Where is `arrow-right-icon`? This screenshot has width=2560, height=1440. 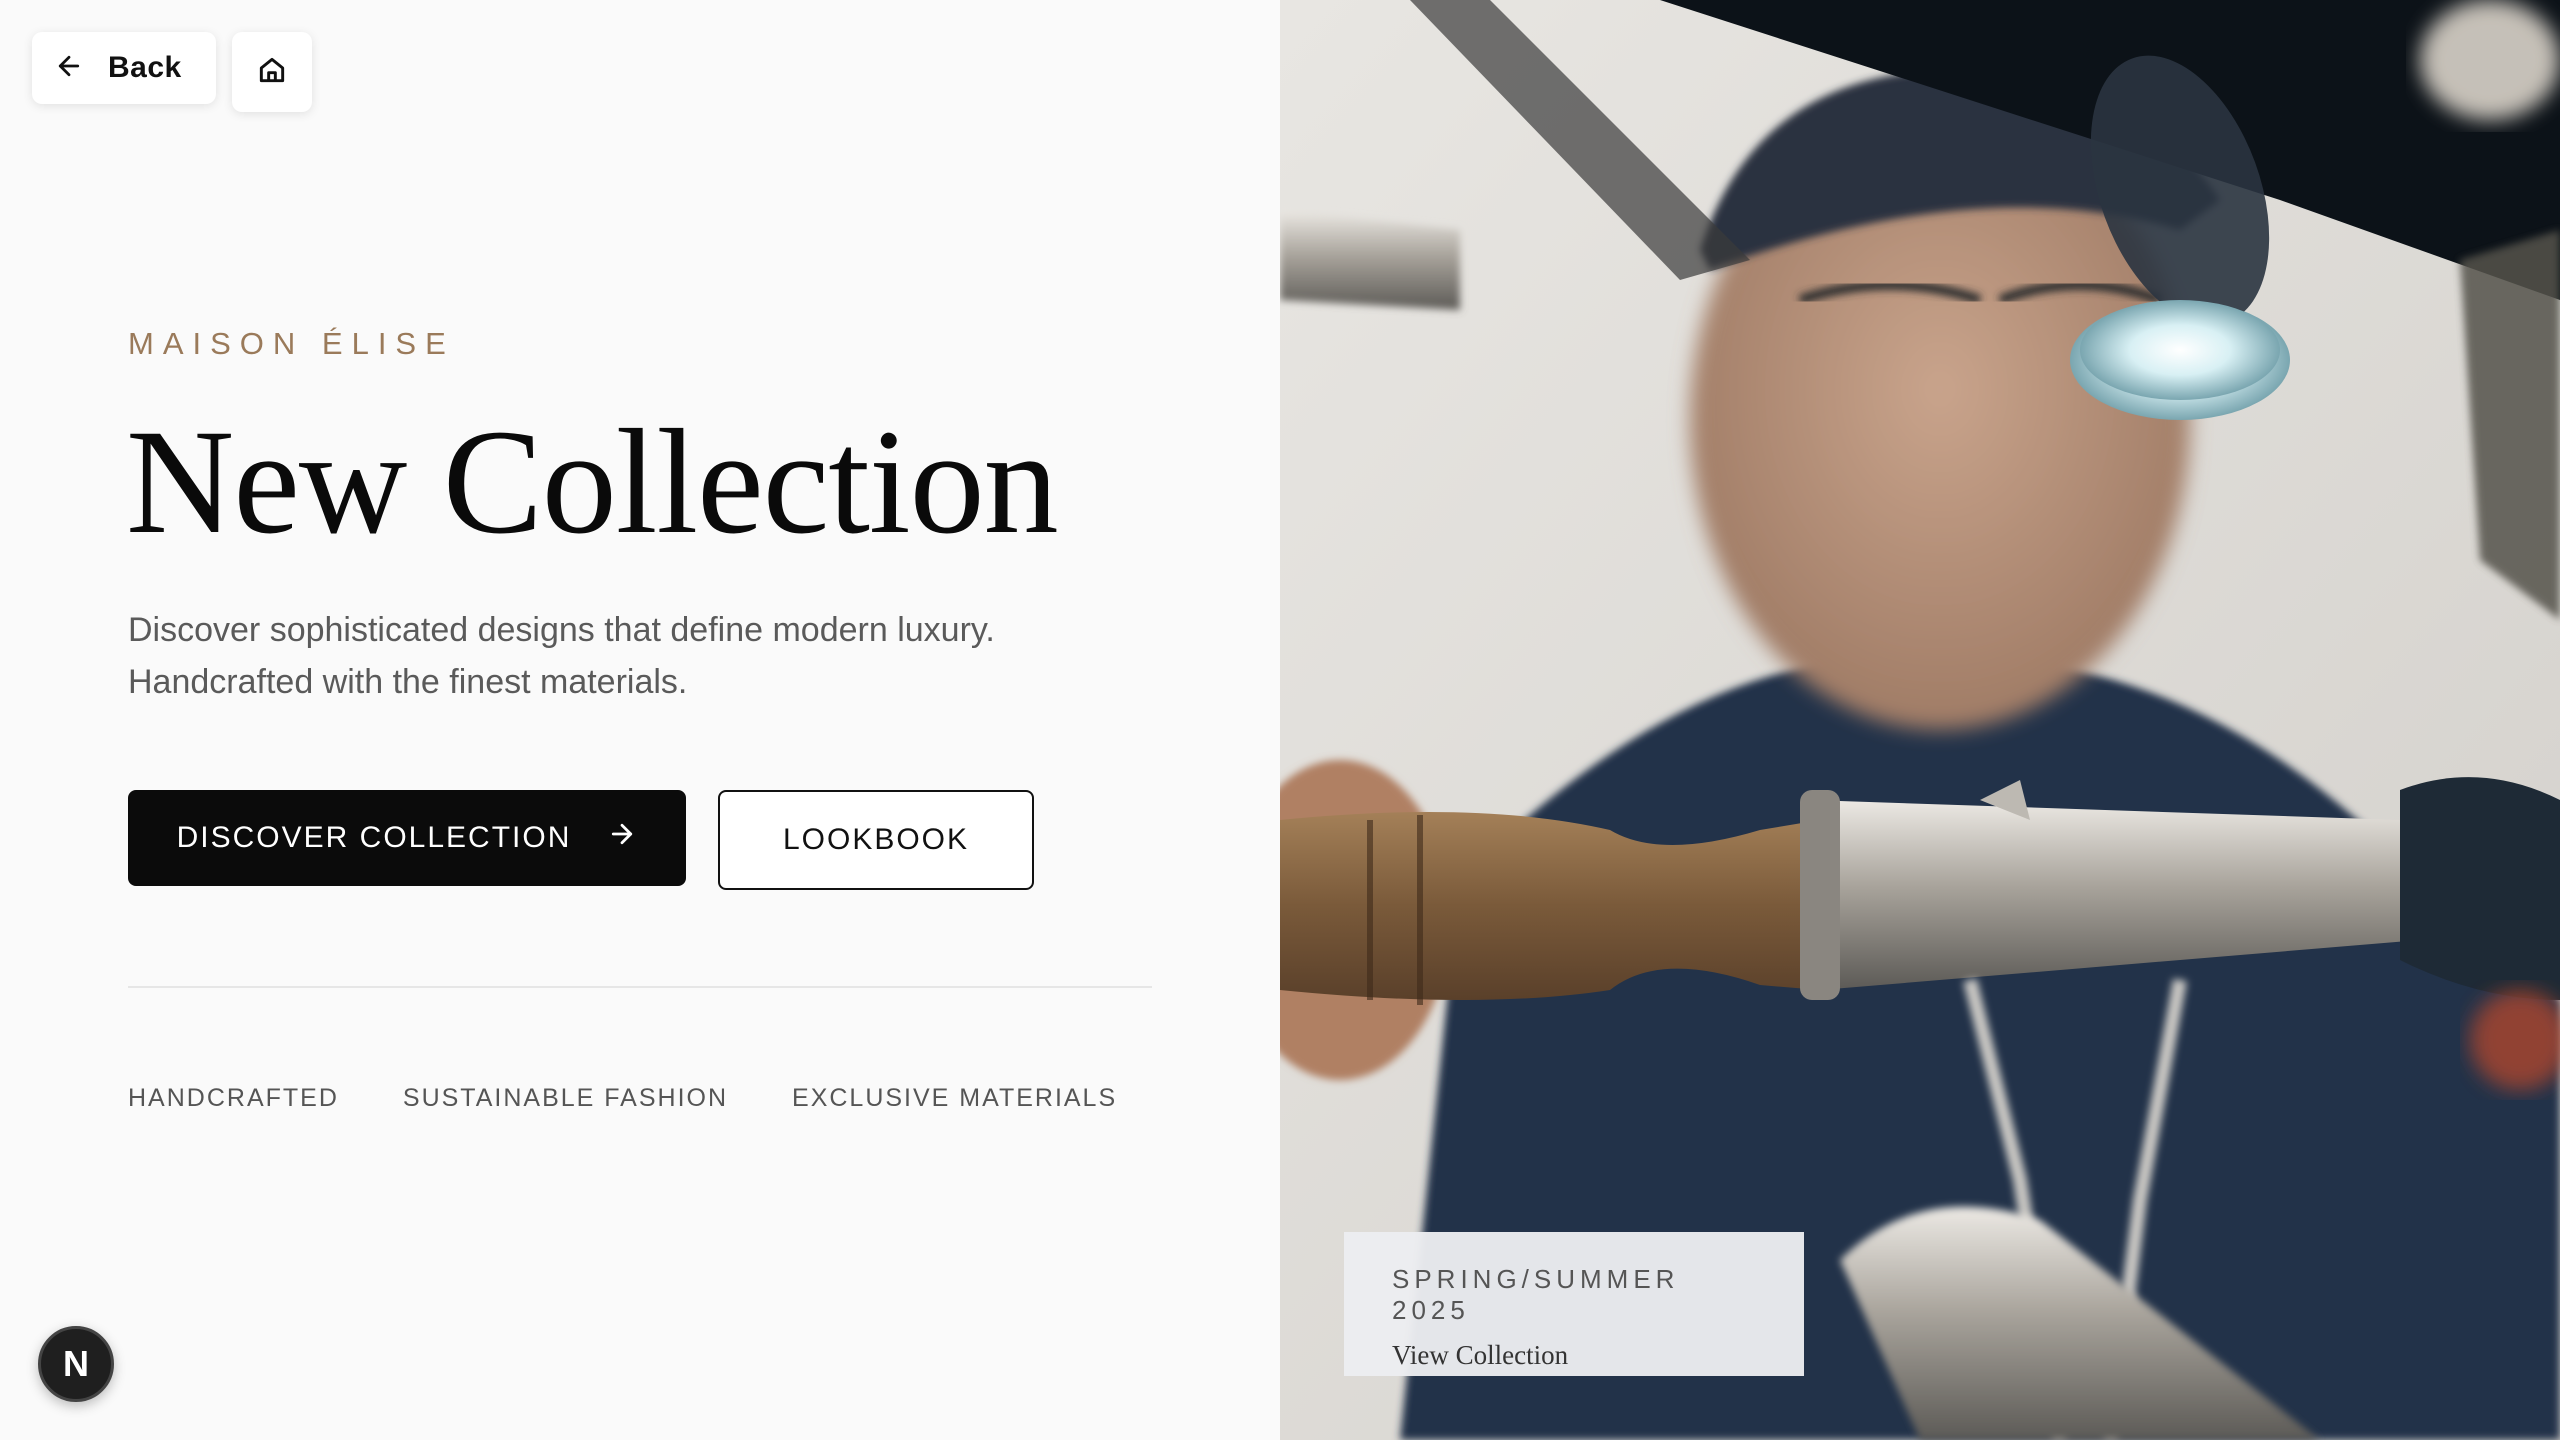 arrow-right-icon is located at coordinates (622, 838).